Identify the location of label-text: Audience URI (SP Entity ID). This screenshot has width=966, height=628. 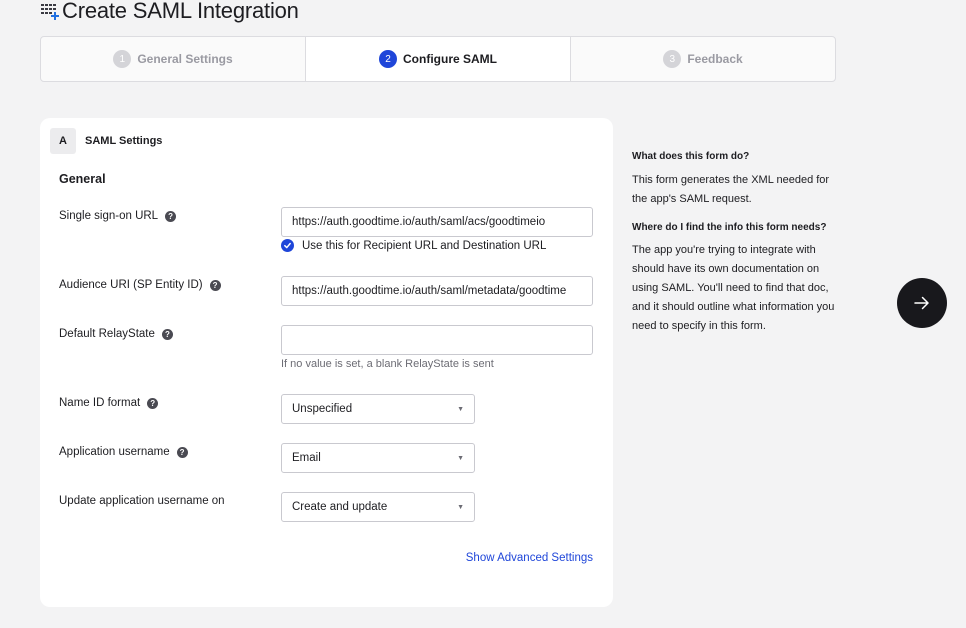
(131, 285).